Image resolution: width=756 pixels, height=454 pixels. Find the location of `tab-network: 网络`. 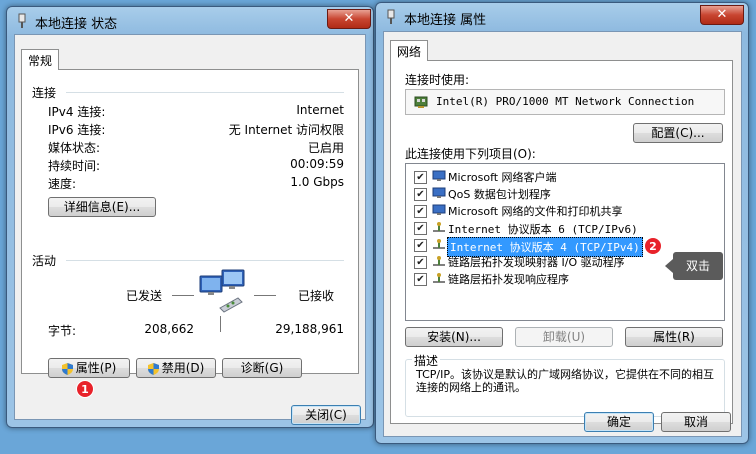

tab-network: 网络 is located at coordinates (409, 50).